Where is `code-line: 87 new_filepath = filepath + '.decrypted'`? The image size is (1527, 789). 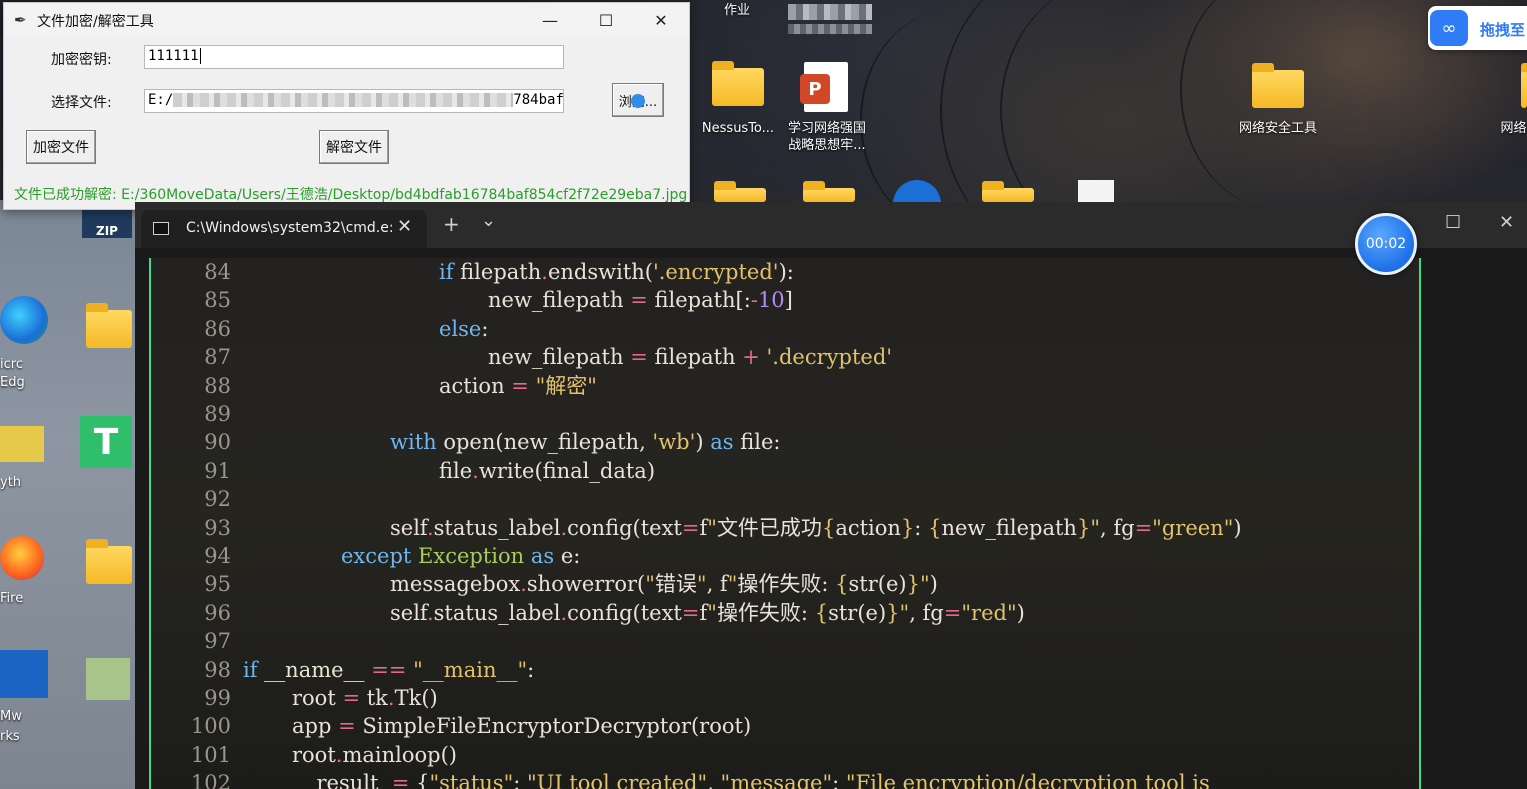
code-line: 87 new_filepath = filepath + '.decrypted' is located at coordinates (521, 357).